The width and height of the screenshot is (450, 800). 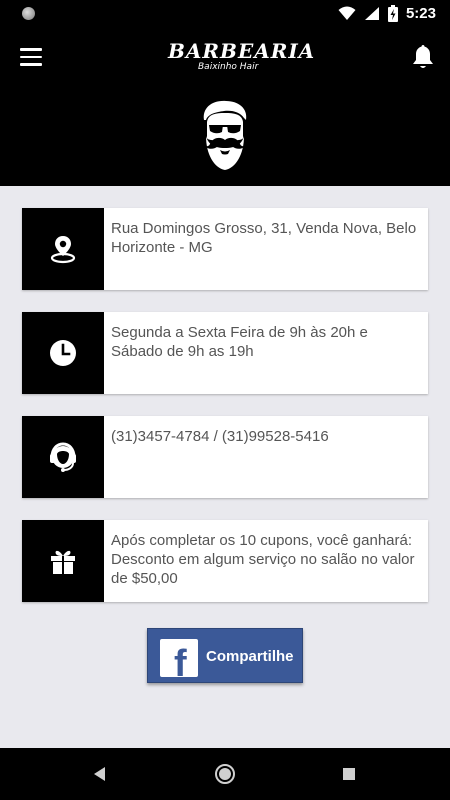 I want to click on system-nav-bar, so click(x=225, y=774).